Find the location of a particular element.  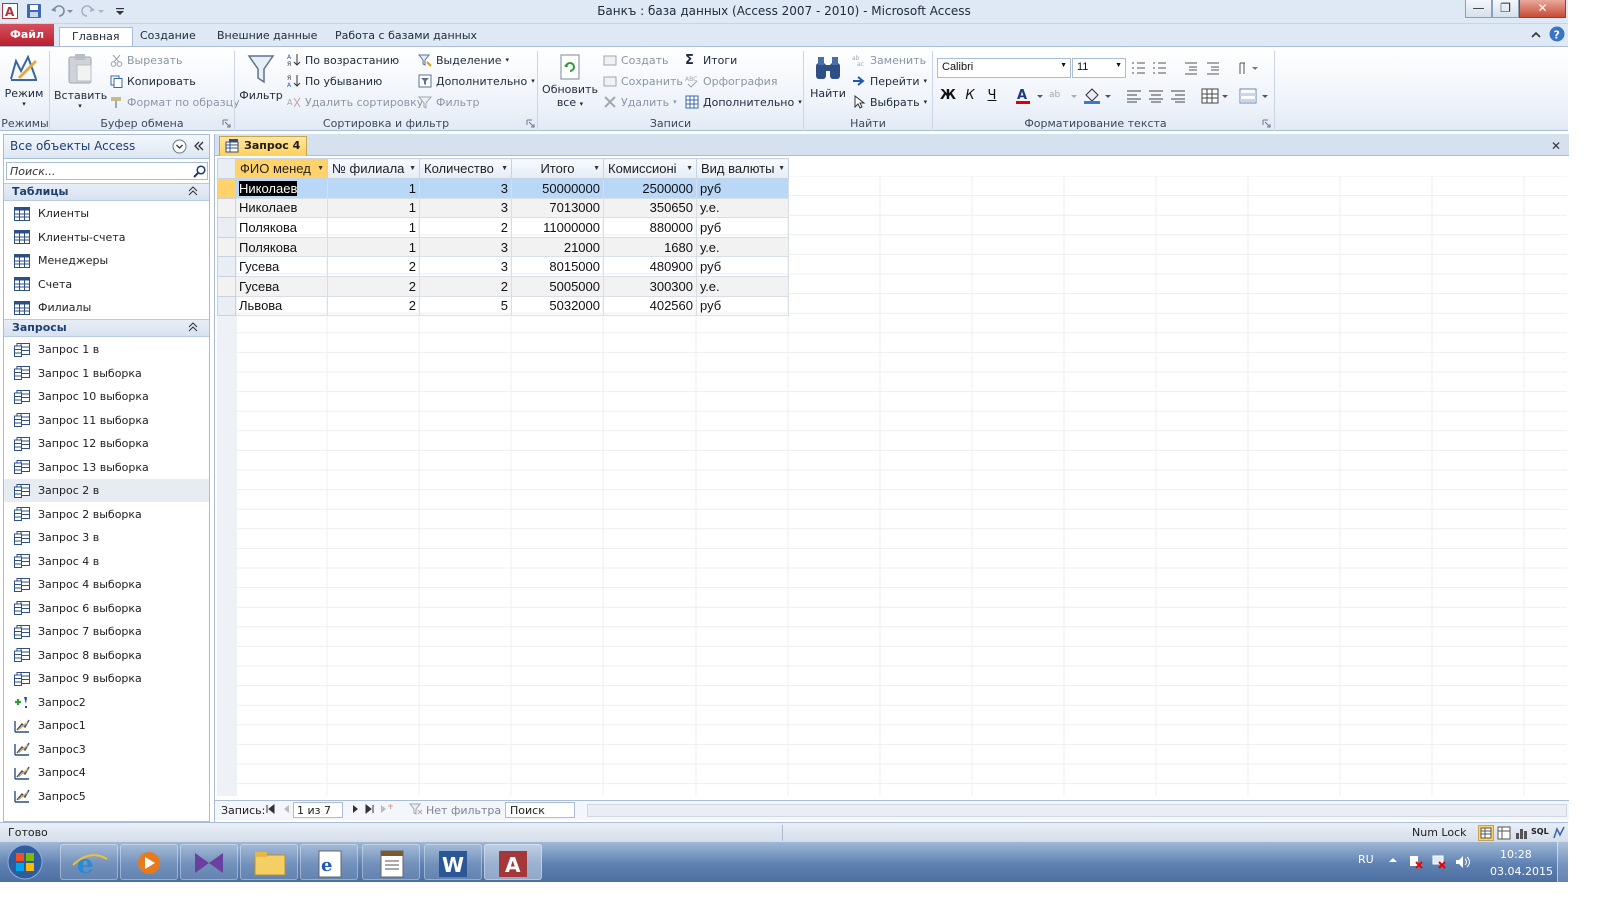

taskbar-access: A is located at coordinates (513, 862).